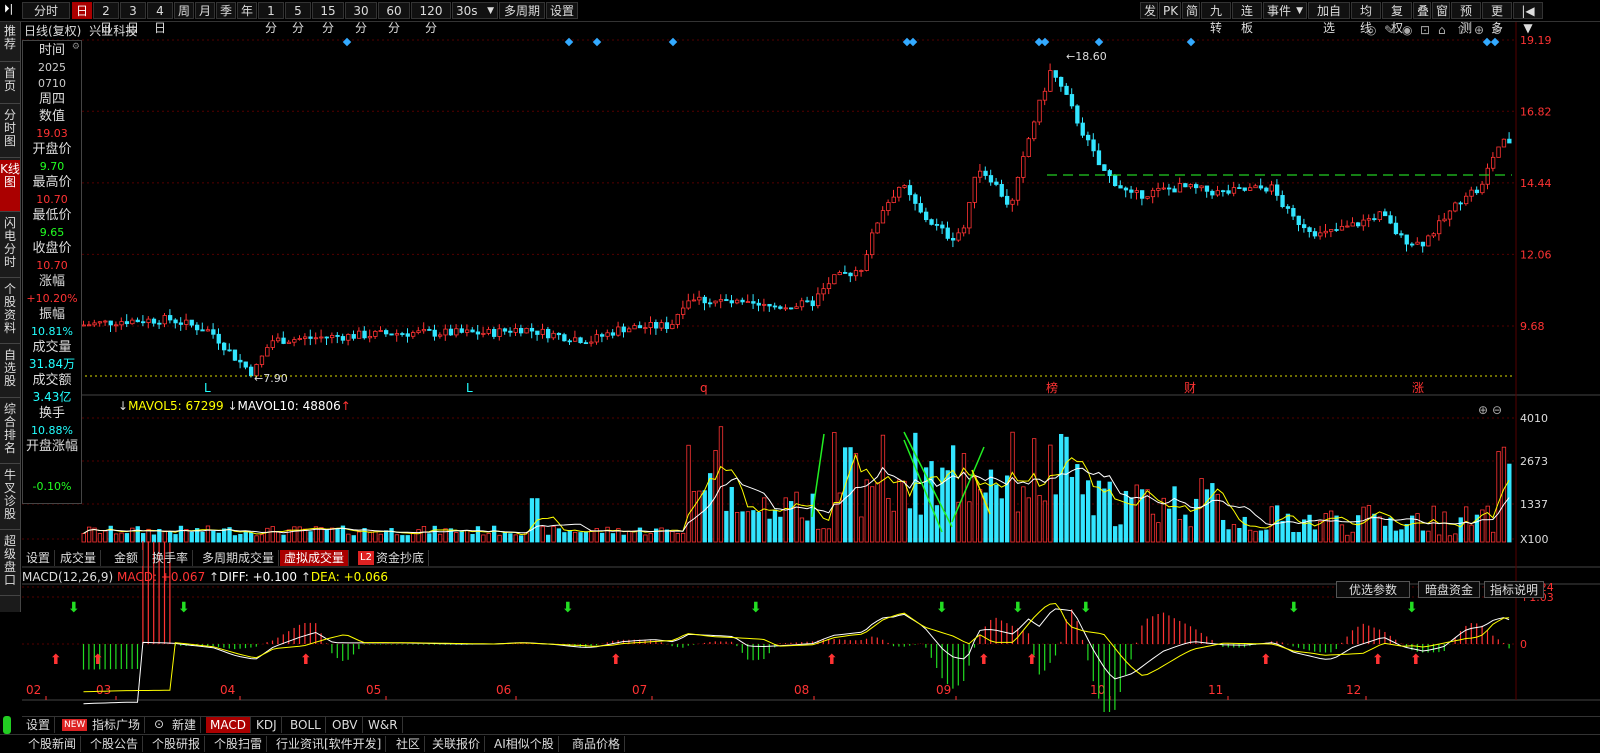 The width and height of the screenshot is (1600, 753). I want to click on price-tick-label: 19.19, so click(1536, 40).